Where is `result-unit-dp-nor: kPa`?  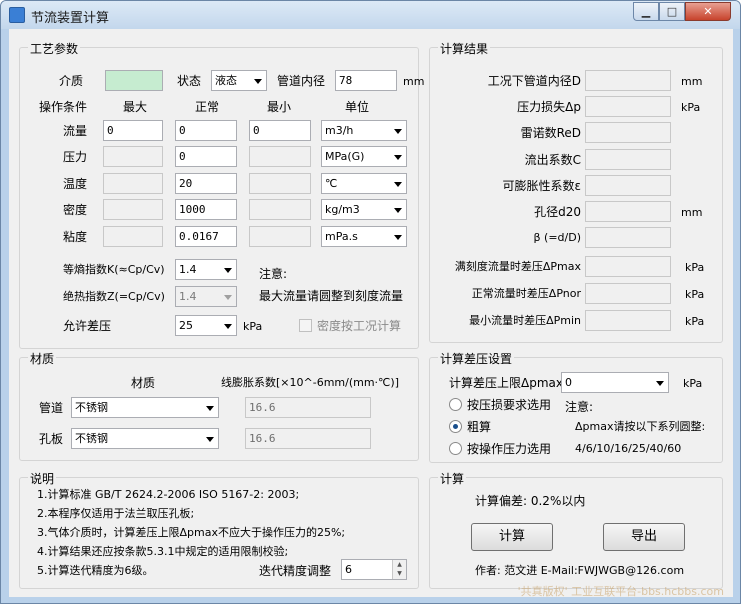
result-unit-dp-nor: kPa is located at coordinates (695, 294).